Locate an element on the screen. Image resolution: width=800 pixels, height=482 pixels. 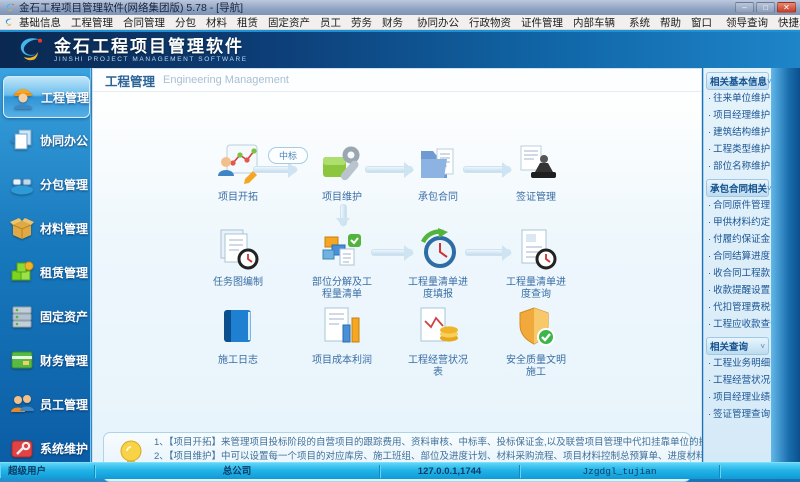
visa-stamp-icon is located at coordinates (538, 161).